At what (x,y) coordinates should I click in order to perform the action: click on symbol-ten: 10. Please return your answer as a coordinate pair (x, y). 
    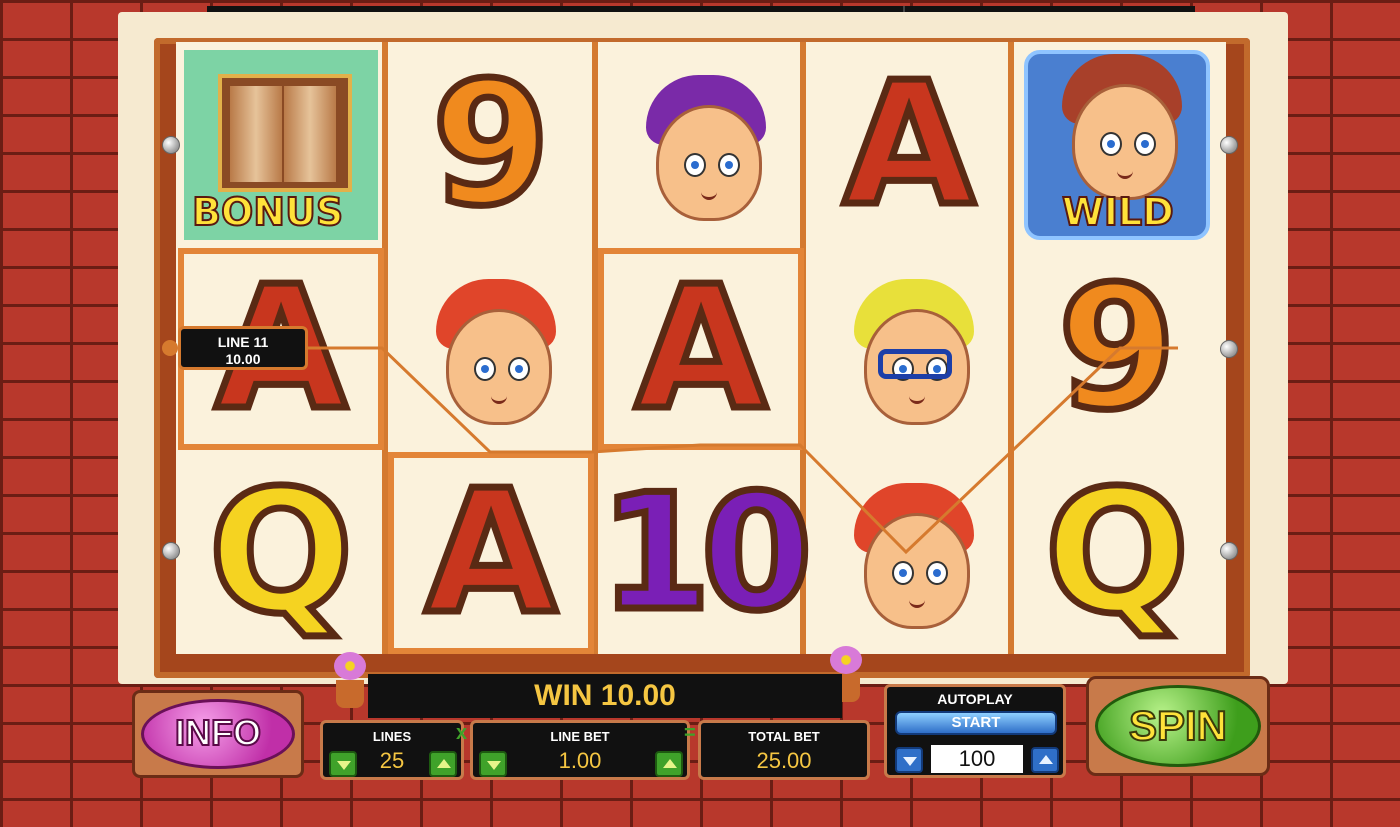
    Looking at the image, I should click on (706, 553).